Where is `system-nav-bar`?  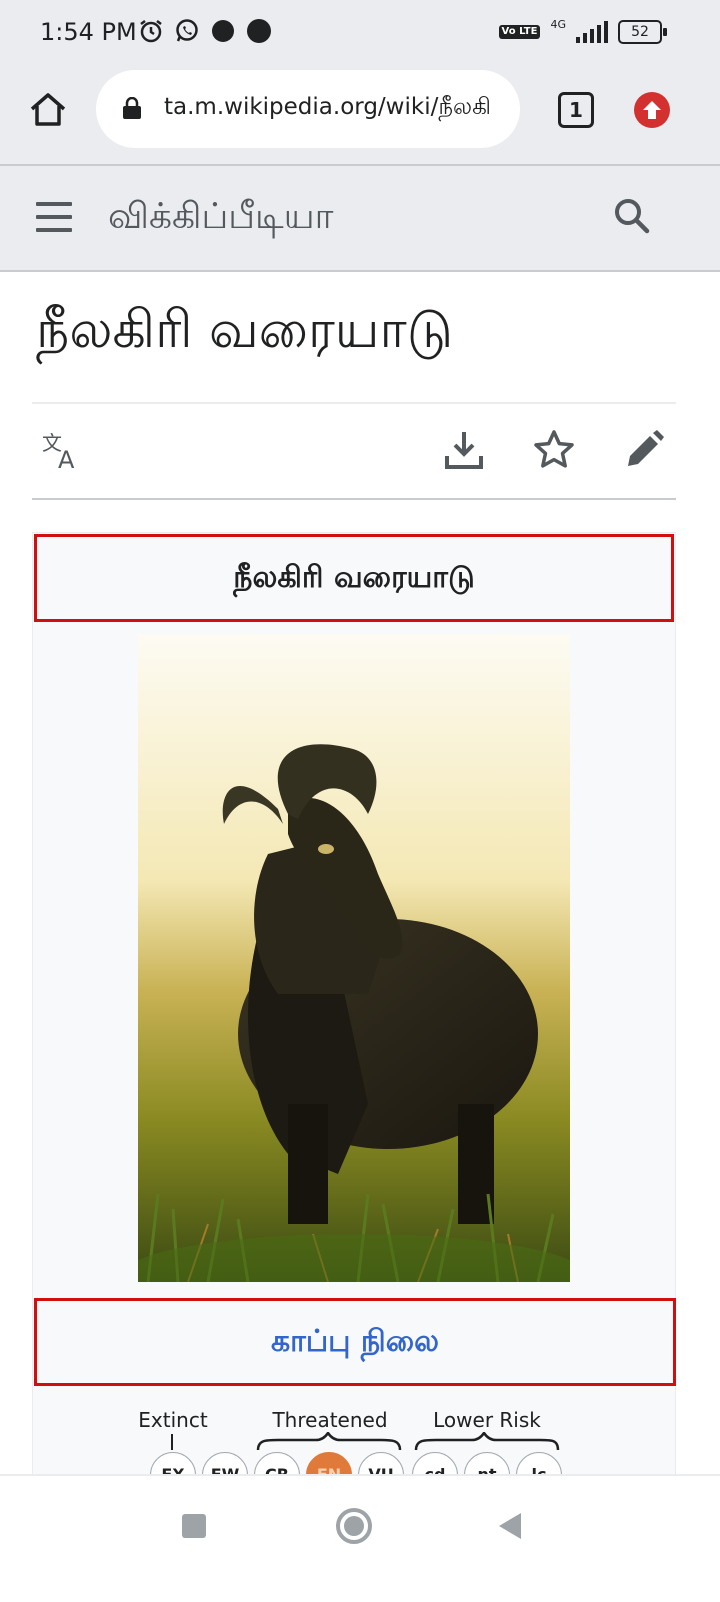
system-nav-bar is located at coordinates (360, 1538).